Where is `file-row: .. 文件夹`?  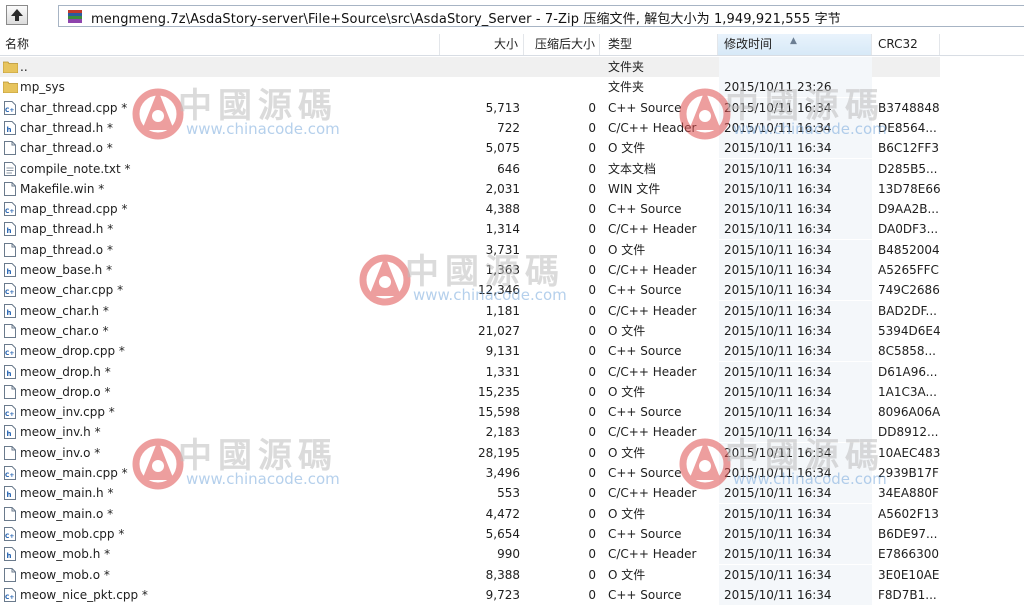
file-row: .. 文件夹 is located at coordinates (470, 67).